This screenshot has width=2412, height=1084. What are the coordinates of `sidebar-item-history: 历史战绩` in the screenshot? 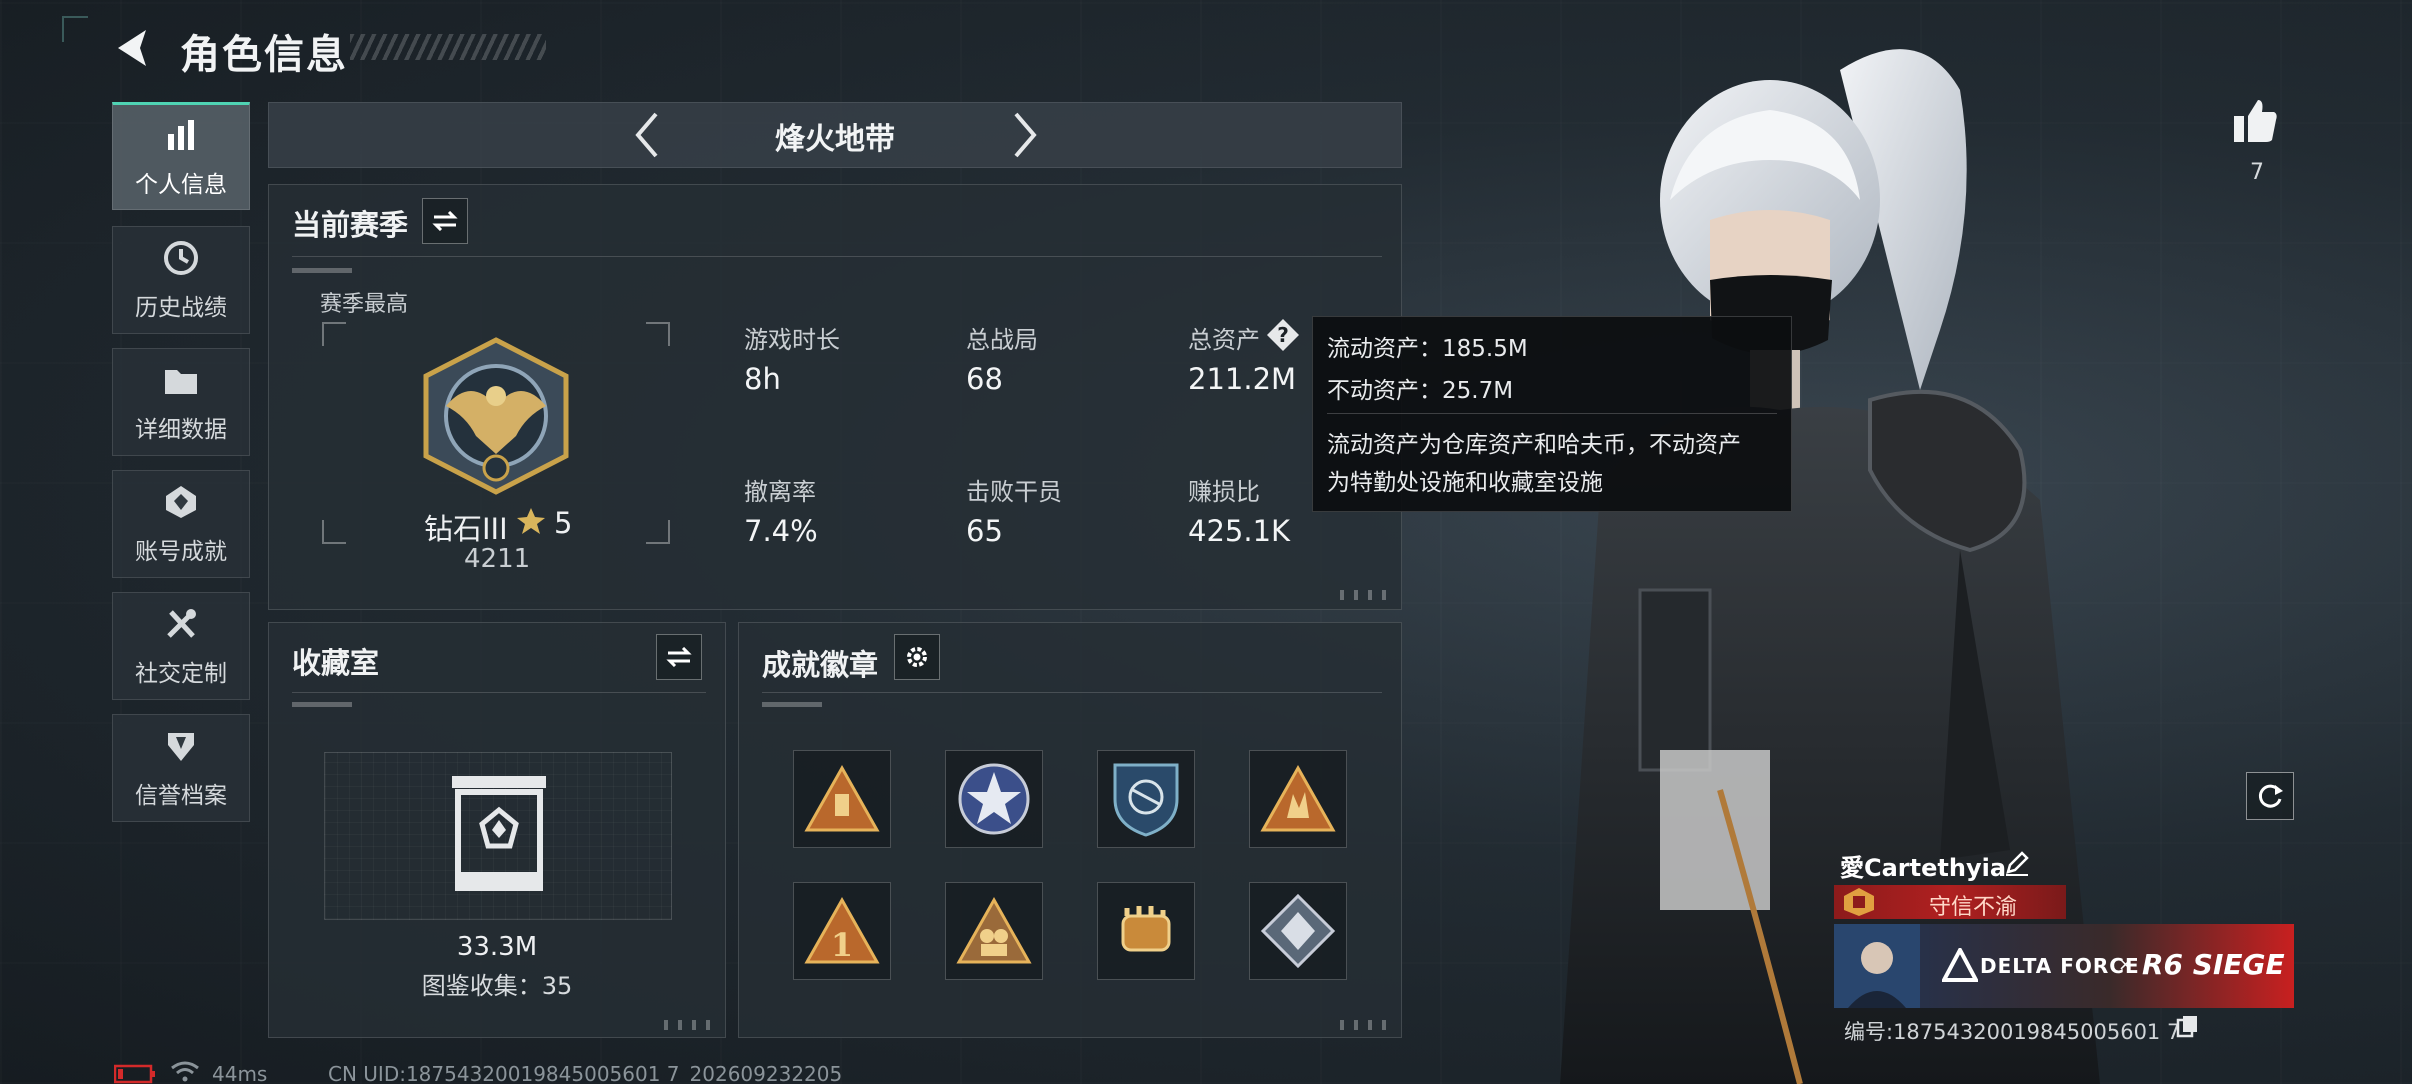 It's located at (181, 280).